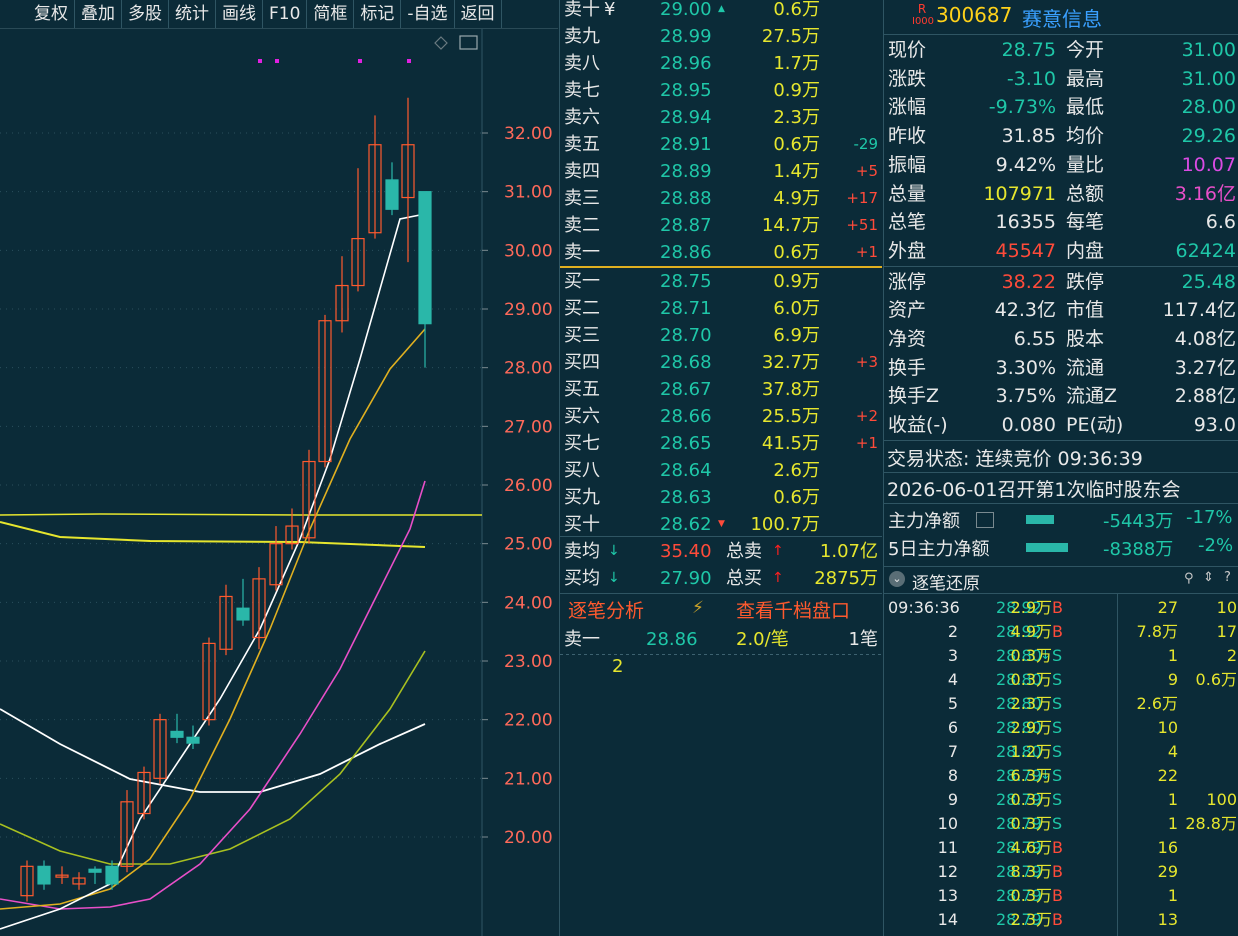 The width and height of the screenshot is (1238, 936). Describe the element at coordinates (1062, 800) in the screenshot. I see `tick-row: 9 28.79 0.3万 S 1 100` at that location.